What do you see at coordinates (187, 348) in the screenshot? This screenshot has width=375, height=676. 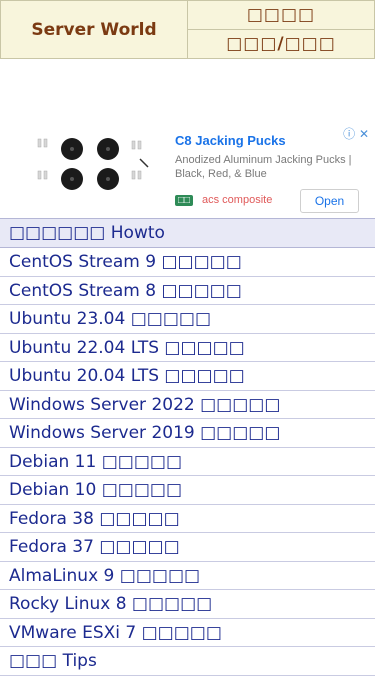 I see `menu-item: Ubuntu 22.04 LTS □□□□□` at bounding box center [187, 348].